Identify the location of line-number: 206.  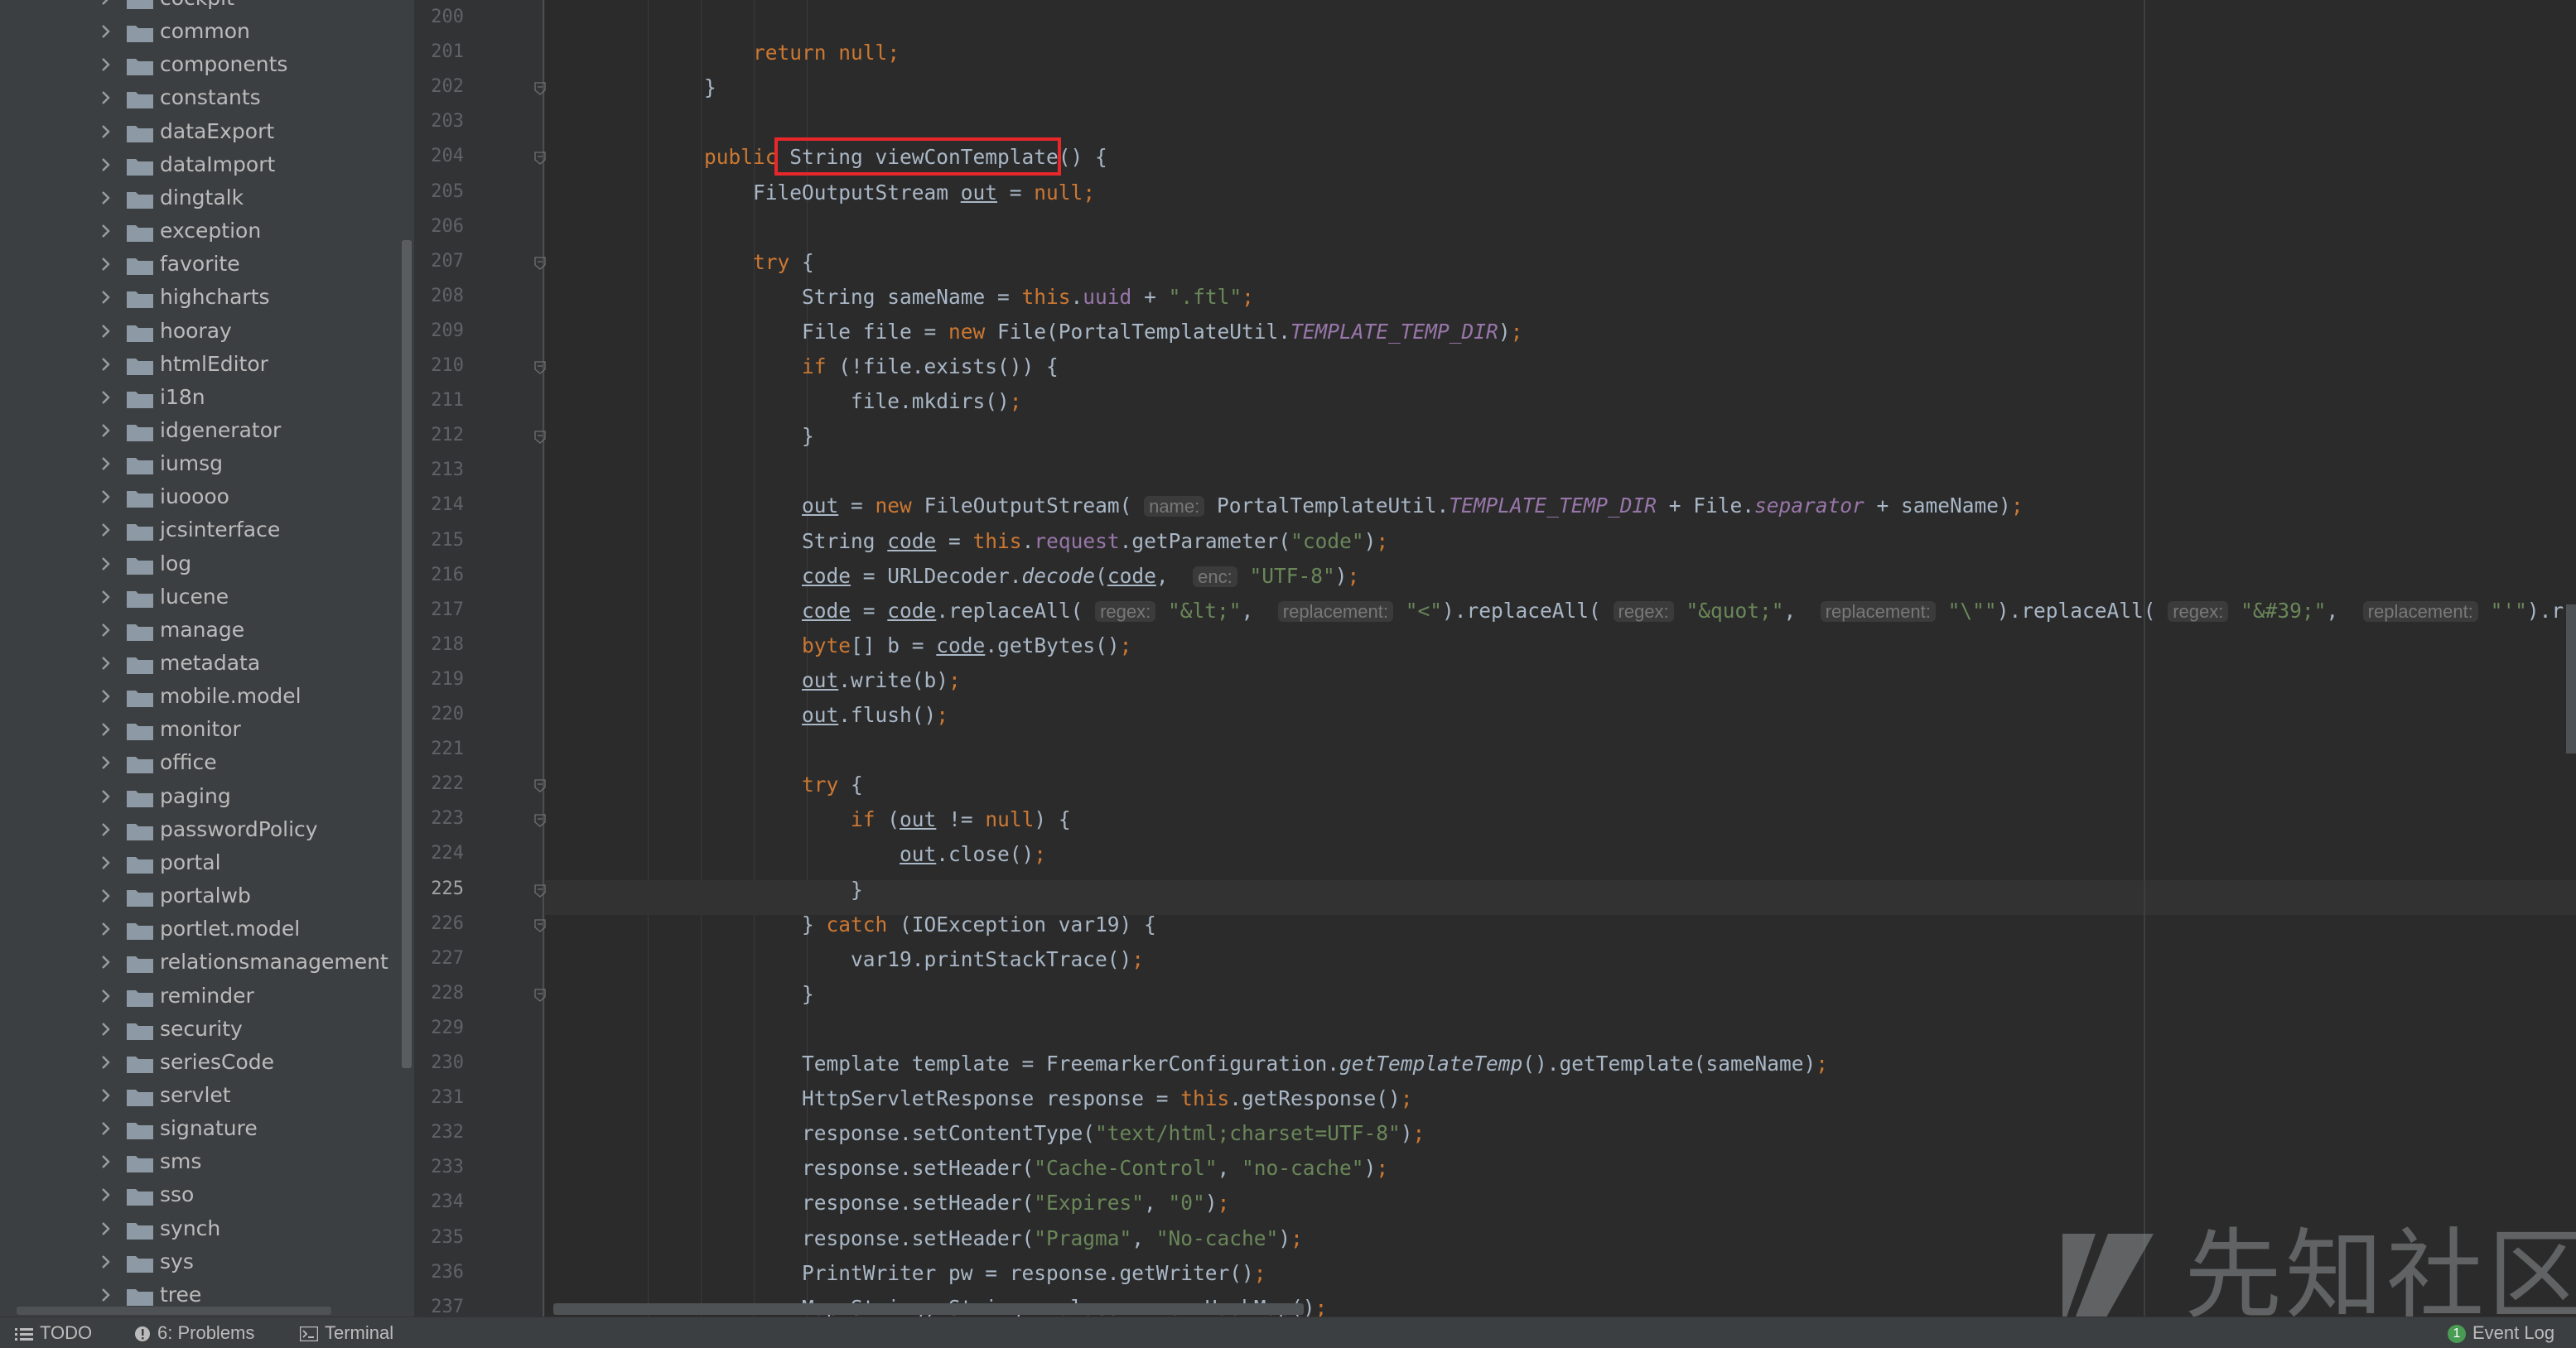
(443, 226).